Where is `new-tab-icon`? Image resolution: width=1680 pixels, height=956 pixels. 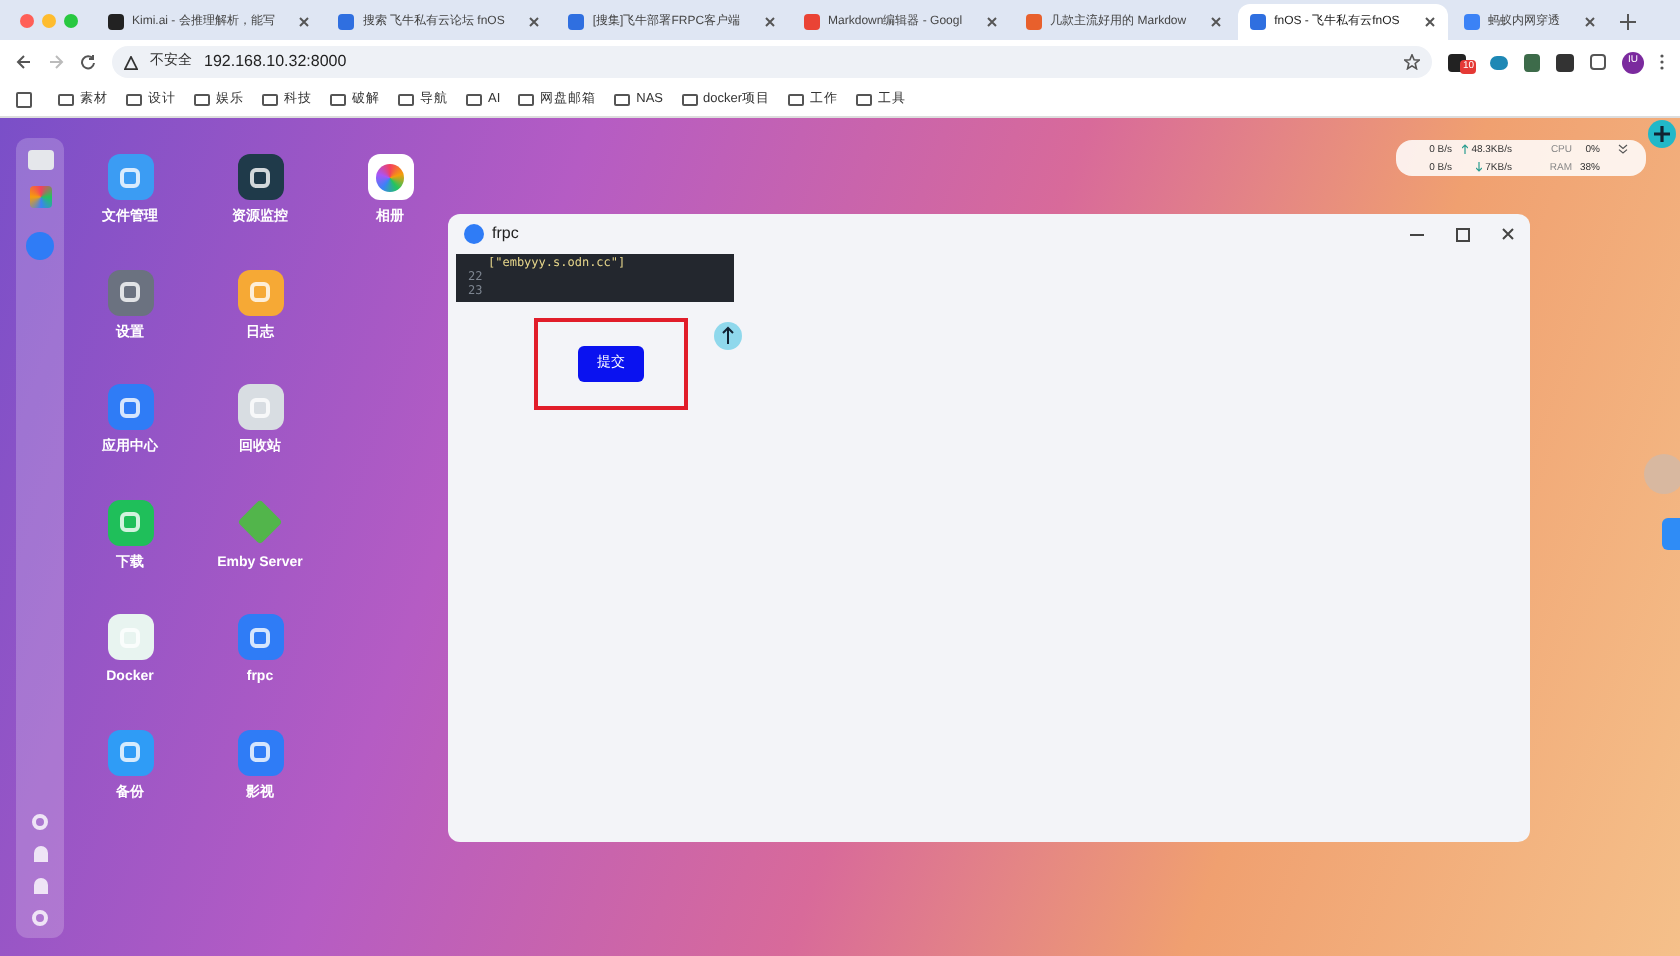
new-tab-icon is located at coordinates (1627, 22).